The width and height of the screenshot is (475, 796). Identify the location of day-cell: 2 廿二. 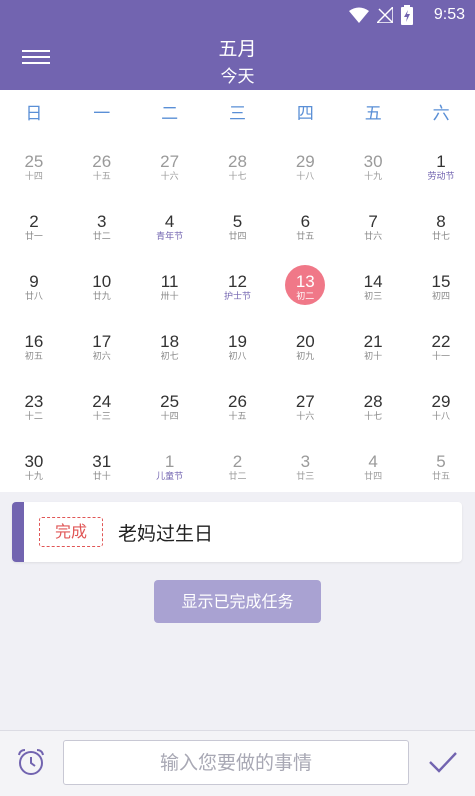
(238, 462).